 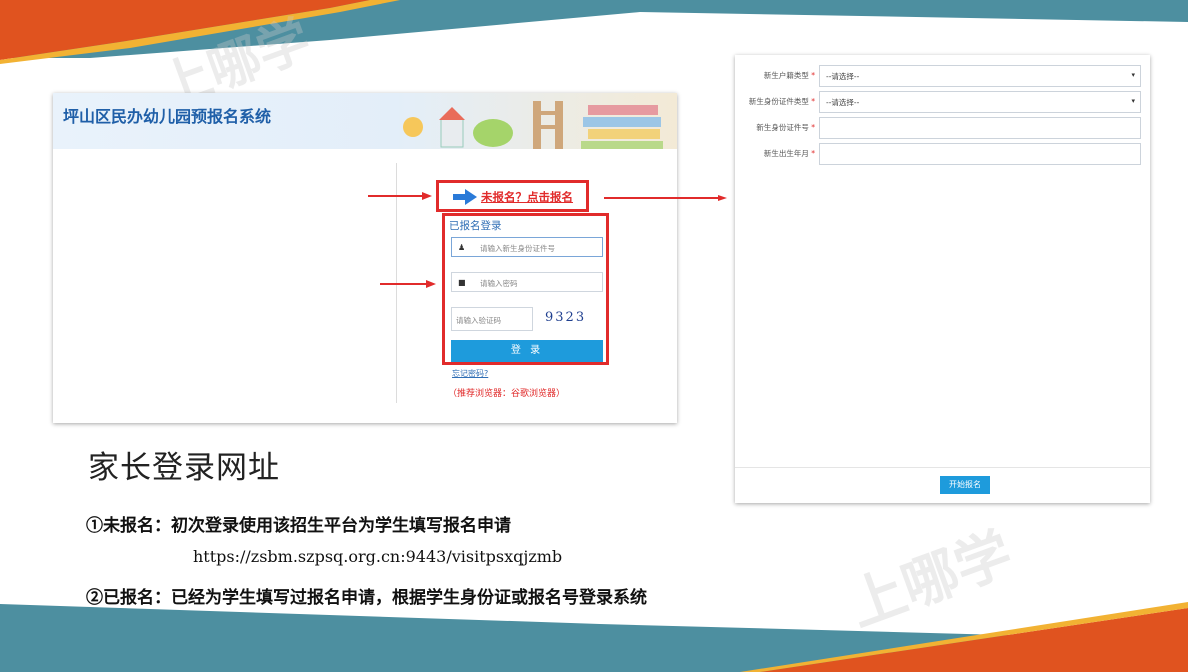 I want to click on section-title: 家长登录网址, so click(x=184, y=468).